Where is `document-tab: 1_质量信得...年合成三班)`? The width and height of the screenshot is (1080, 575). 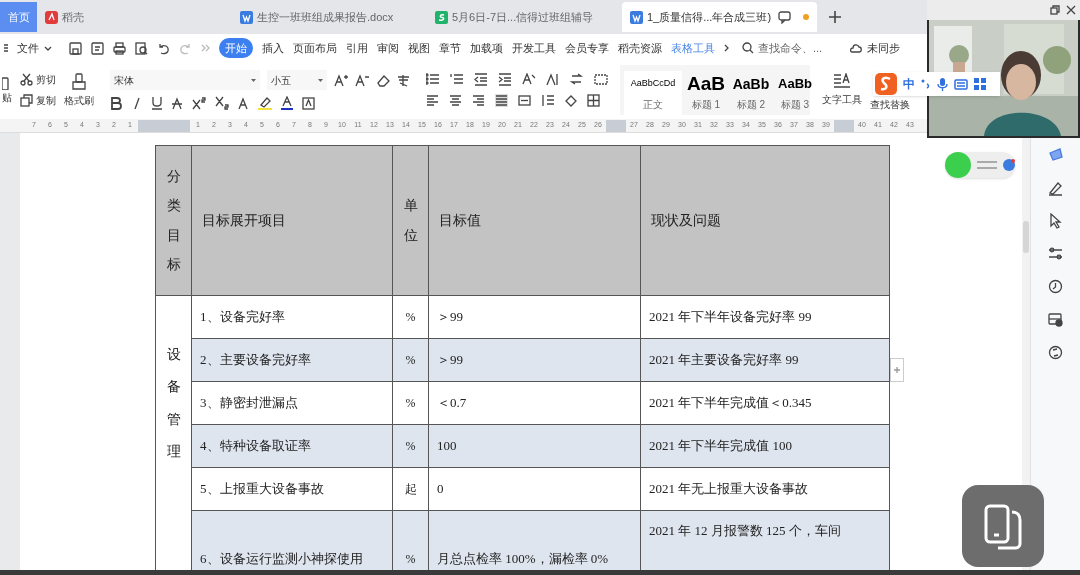 document-tab: 1_质量信得...年合成三班) is located at coordinates (719, 17).